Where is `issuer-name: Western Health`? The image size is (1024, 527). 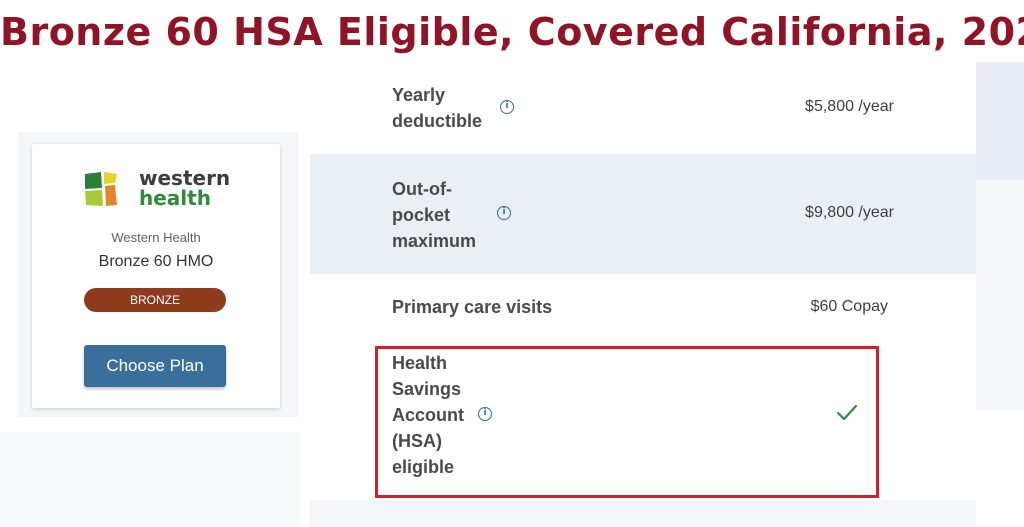 issuer-name: Western Health is located at coordinates (156, 237).